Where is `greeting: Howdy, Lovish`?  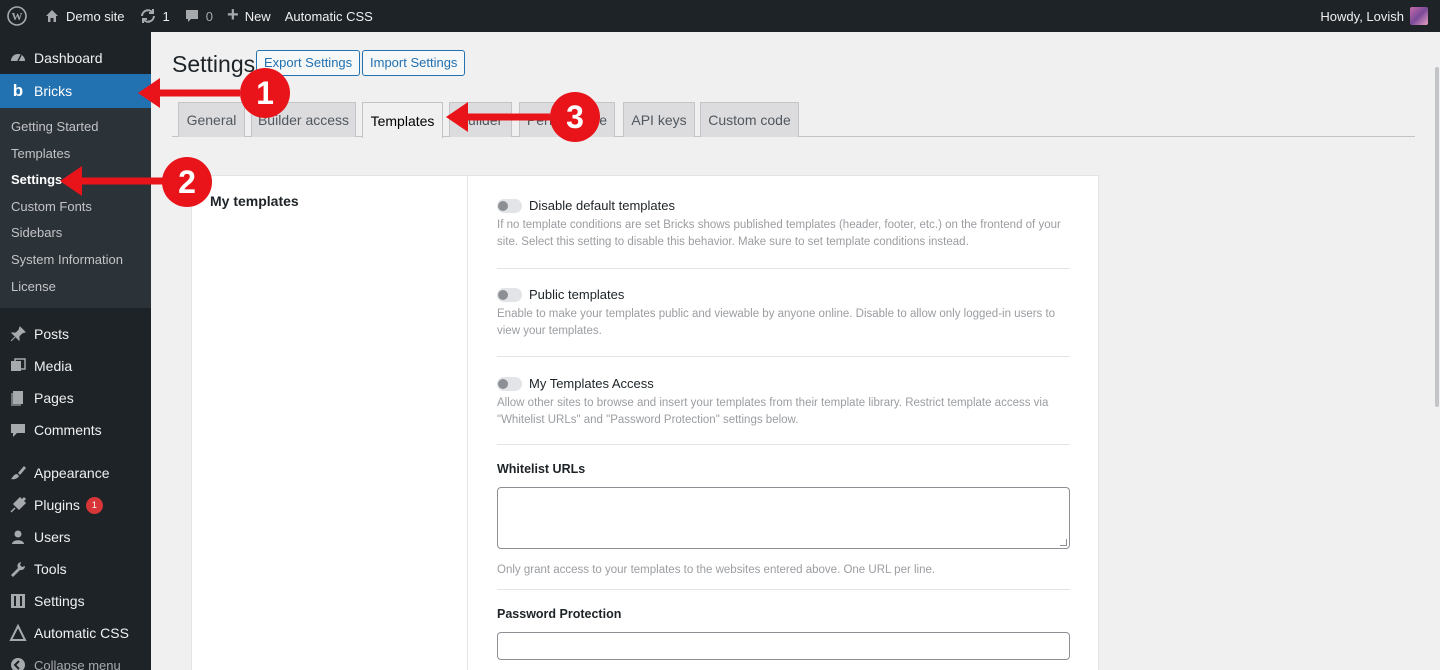
greeting: Howdy, Lovish is located at coordinates (1362, 16).